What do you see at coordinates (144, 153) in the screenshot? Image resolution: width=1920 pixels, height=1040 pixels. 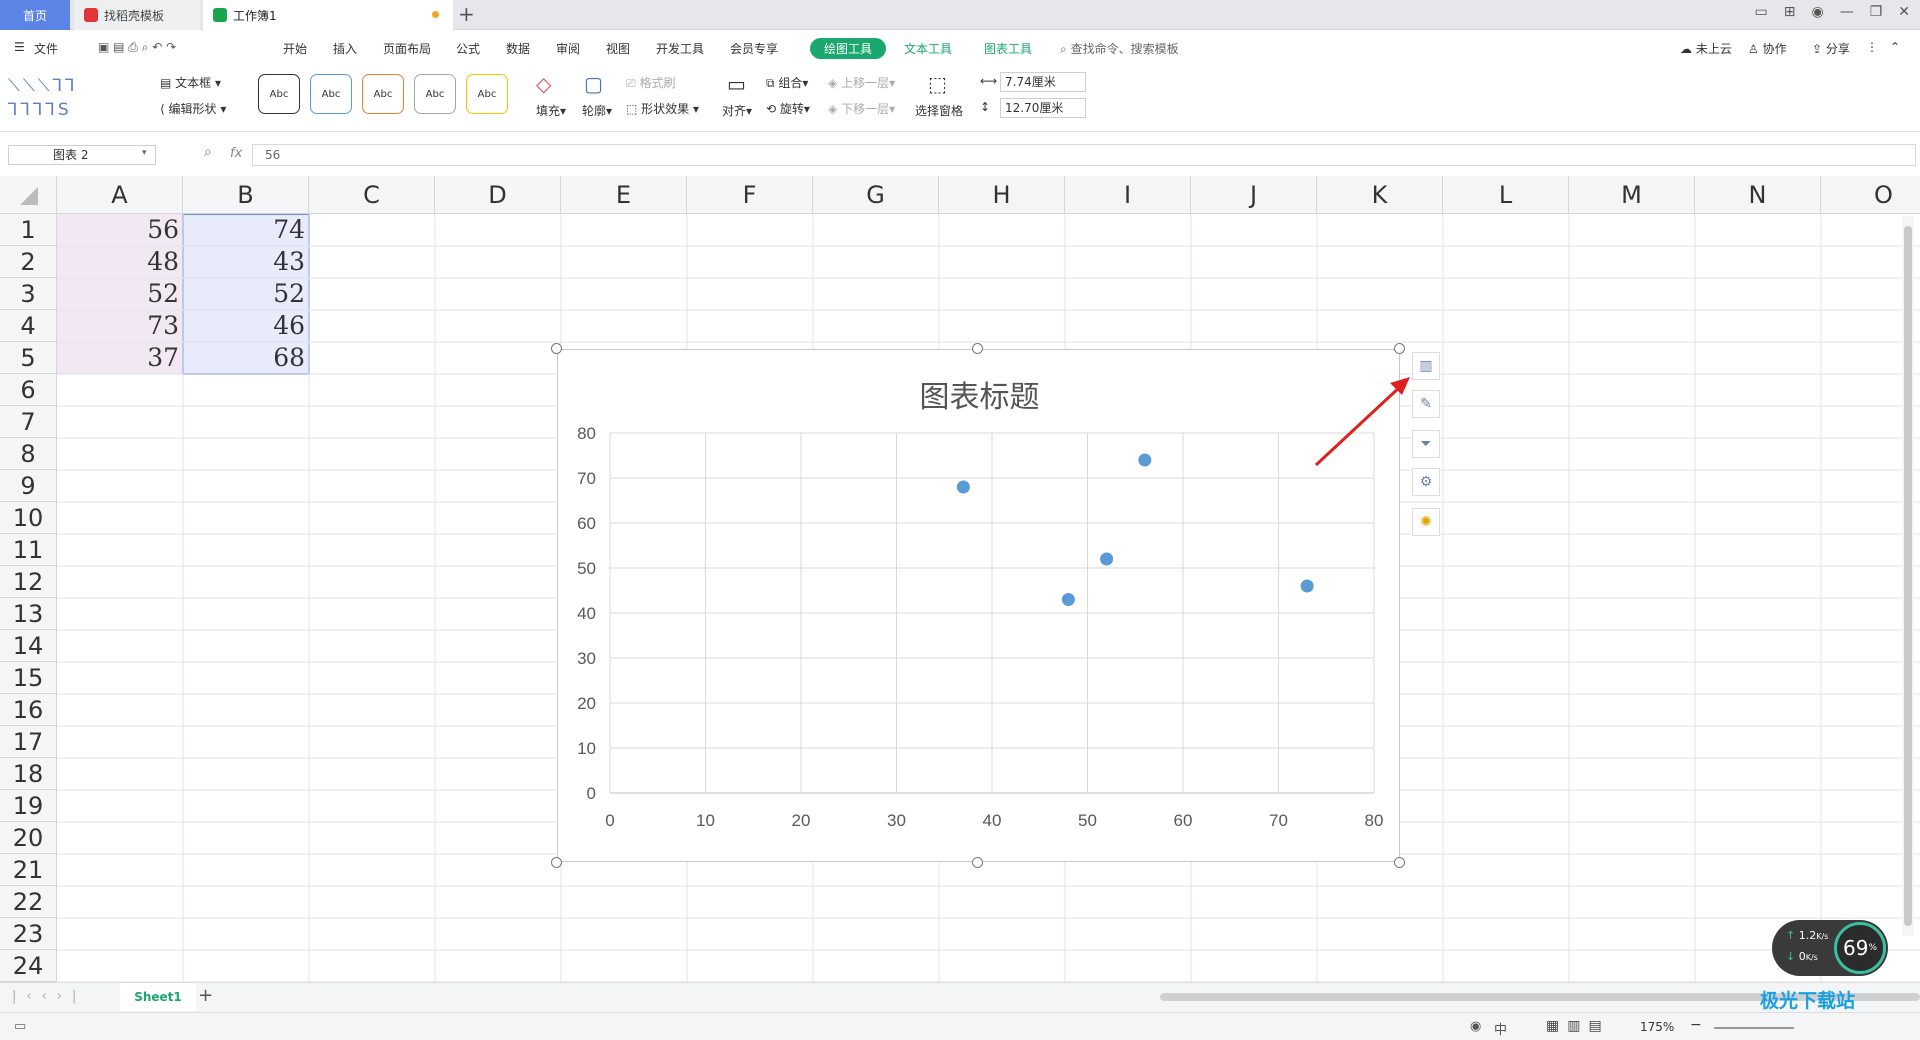 I see `name-box-dropdown-icon: ▾` at bounding box center [144, 153].